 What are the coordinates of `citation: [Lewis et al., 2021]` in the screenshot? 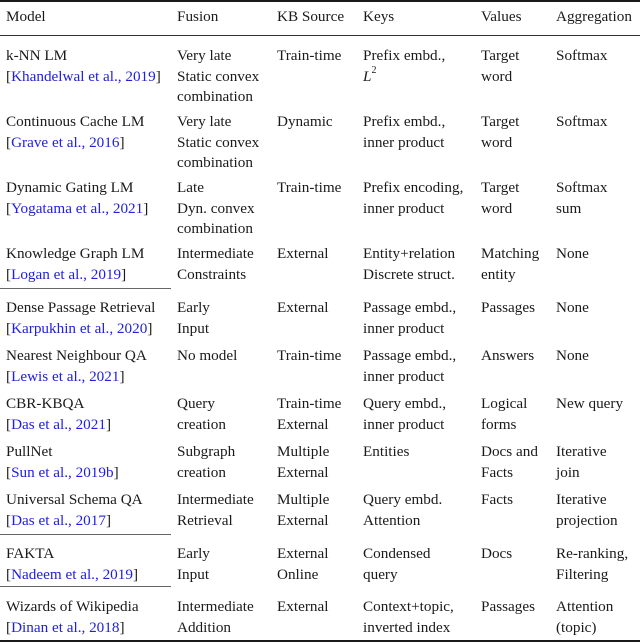 It's located at (65, 376).